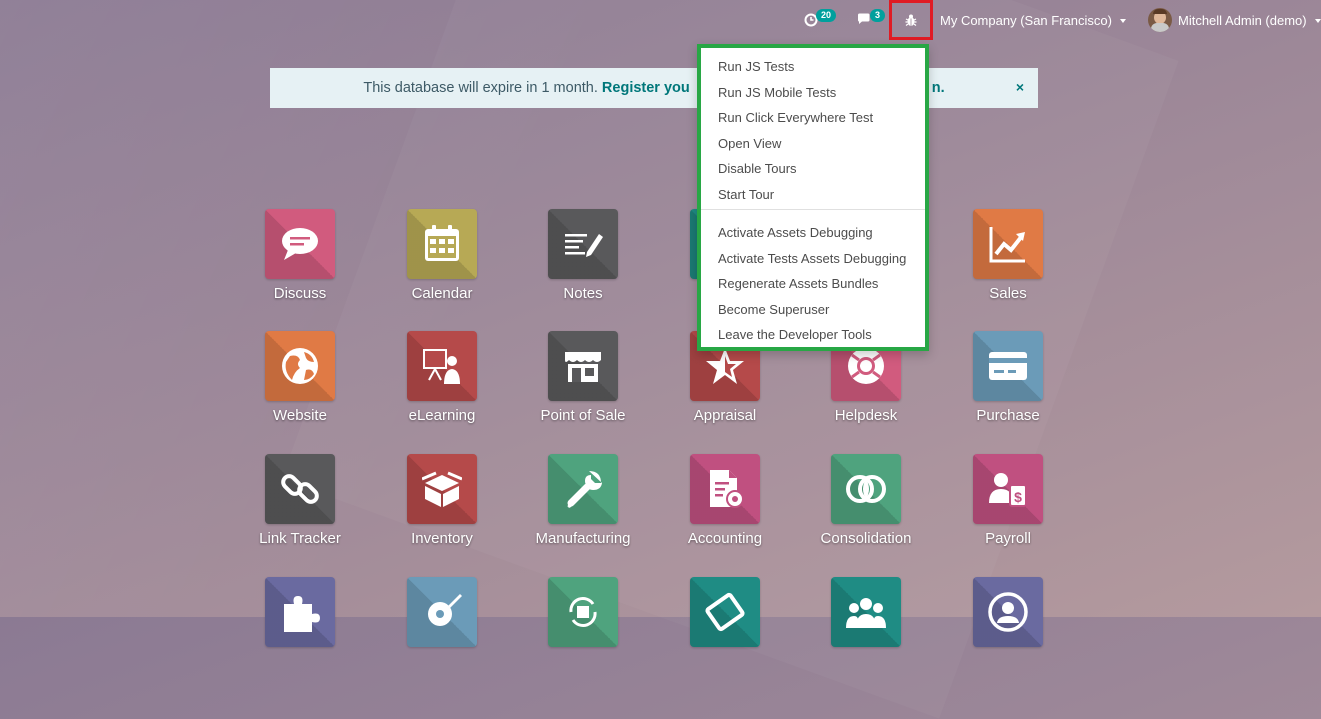 This screenshot has height=719, width=1321. What do you see at coordinates (480, 88) in the screenshot?
I see `banner-text: This database will expire in 1 month.` at bounding box center [480, 88].